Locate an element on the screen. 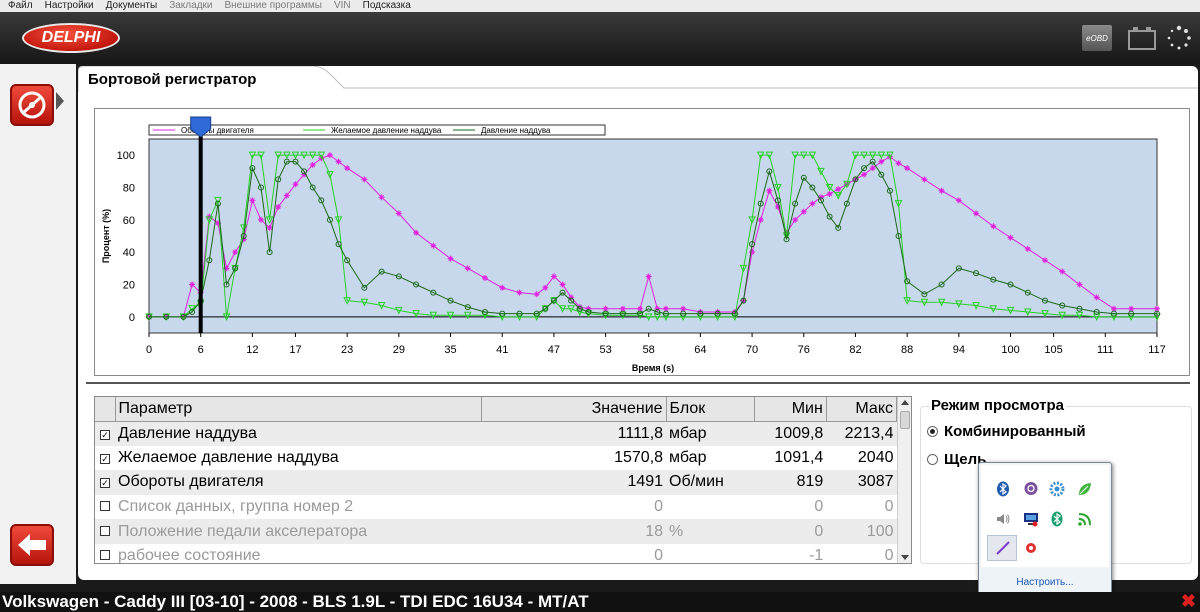 This screenshot has height=612, width=1200. viber-icon is located at coordinates (1031, 489).